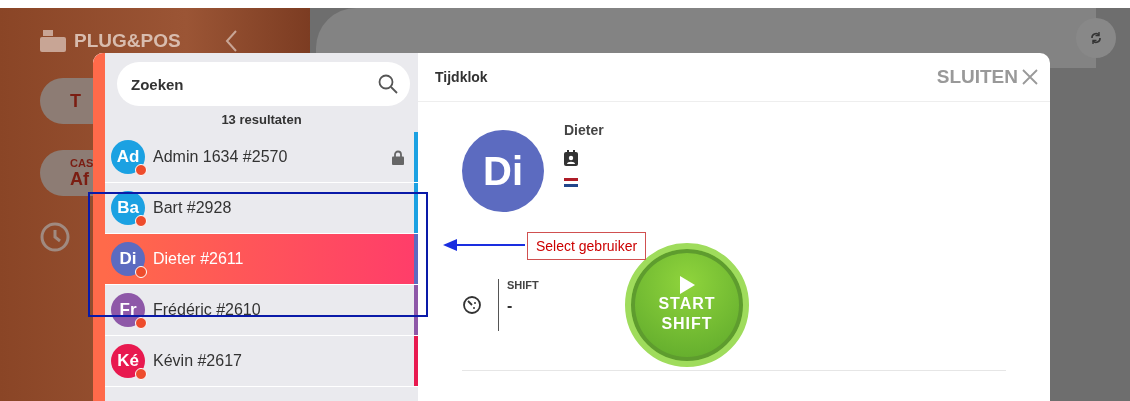 Image resolution: width=1130 pixels, height=401 pixels. Describe the element at coordinates (230, 41) in the screenshot. I see `collapse-chevron-icon` at that location.